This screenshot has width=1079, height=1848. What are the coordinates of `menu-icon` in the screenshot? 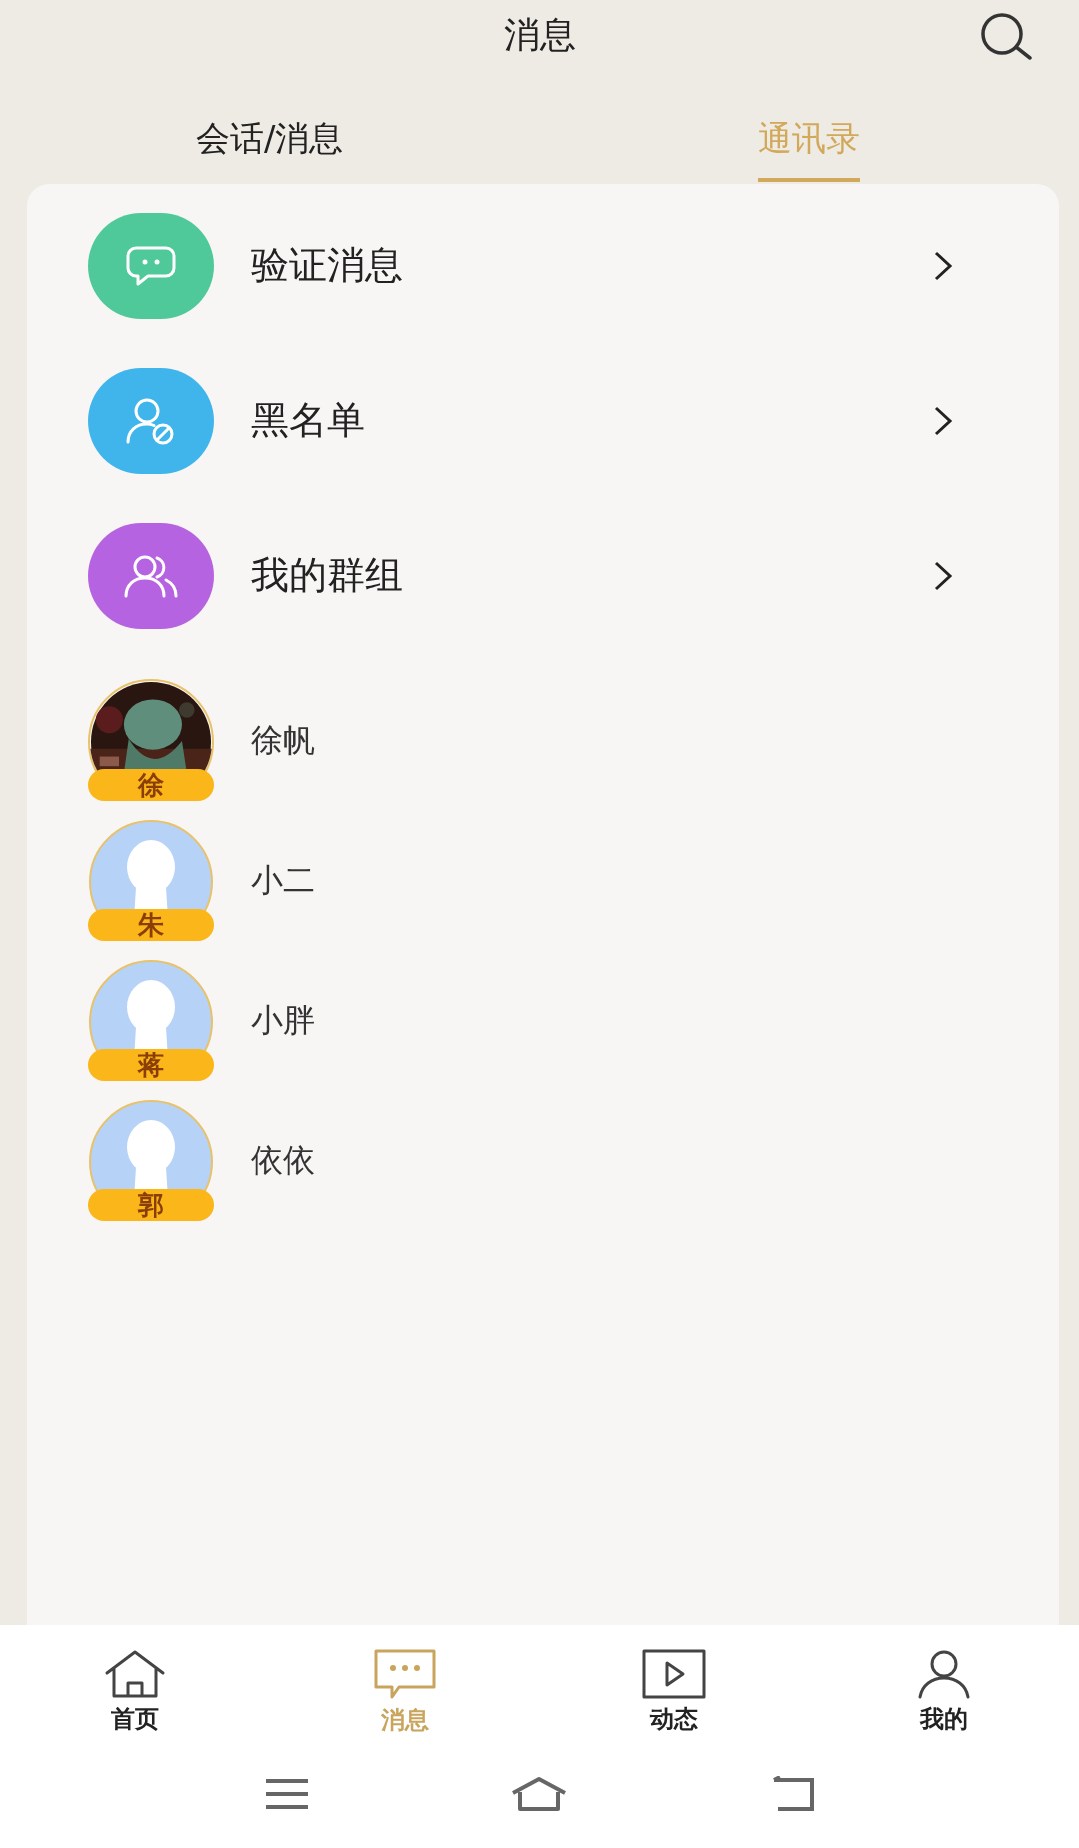 It's located at (286, 1794).